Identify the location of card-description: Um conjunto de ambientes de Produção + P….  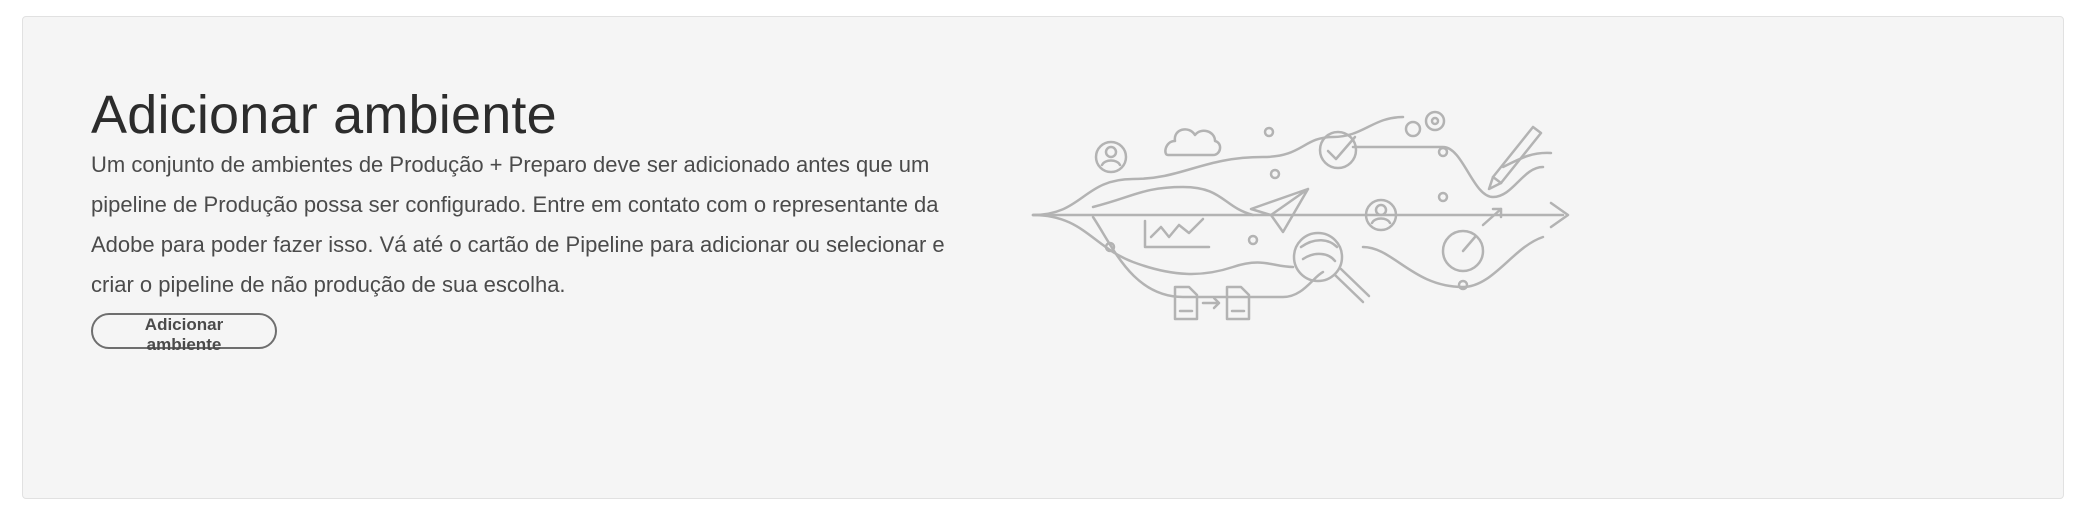
(518, 224).